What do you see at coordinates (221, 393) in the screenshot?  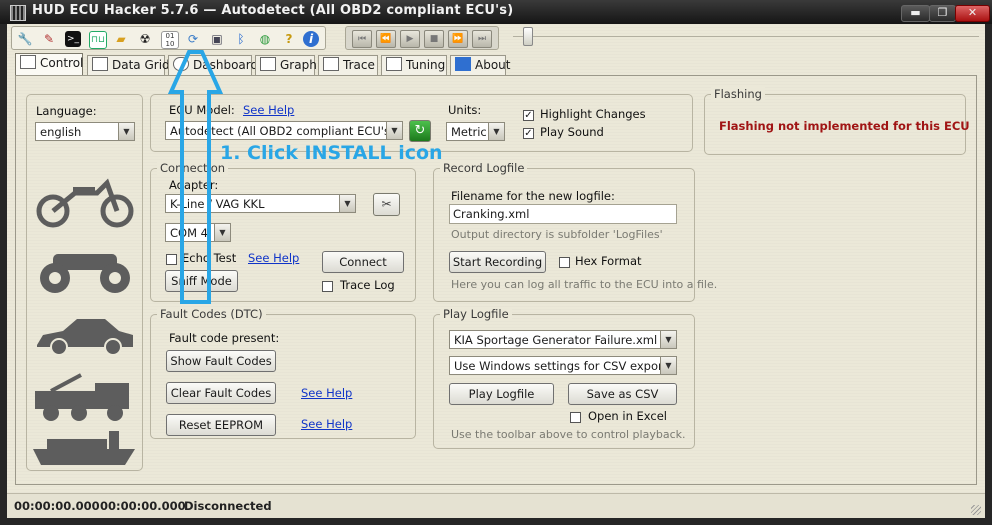 I see `clear-fault-codes-button: Clear Fault Codes` at bounding box center [221, 393].